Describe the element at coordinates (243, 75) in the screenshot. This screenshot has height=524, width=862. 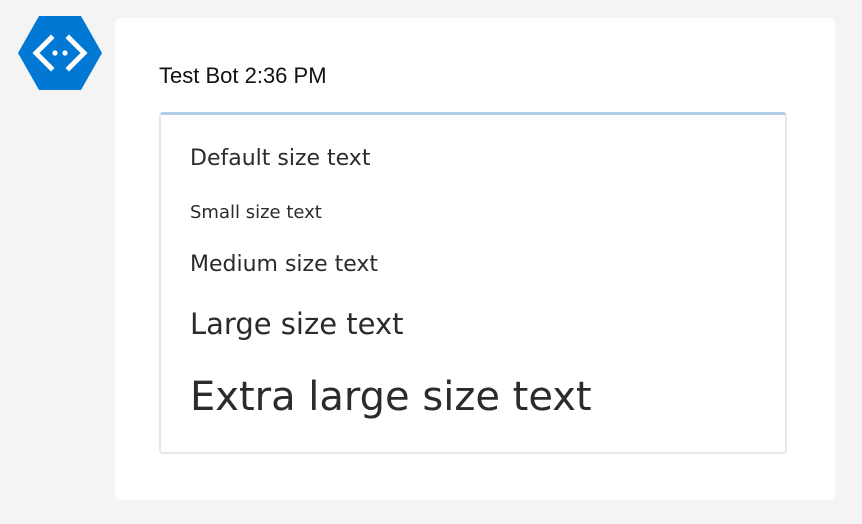
I see `message-sender-timestamp: Test Bot 2:36 PM` at that location.